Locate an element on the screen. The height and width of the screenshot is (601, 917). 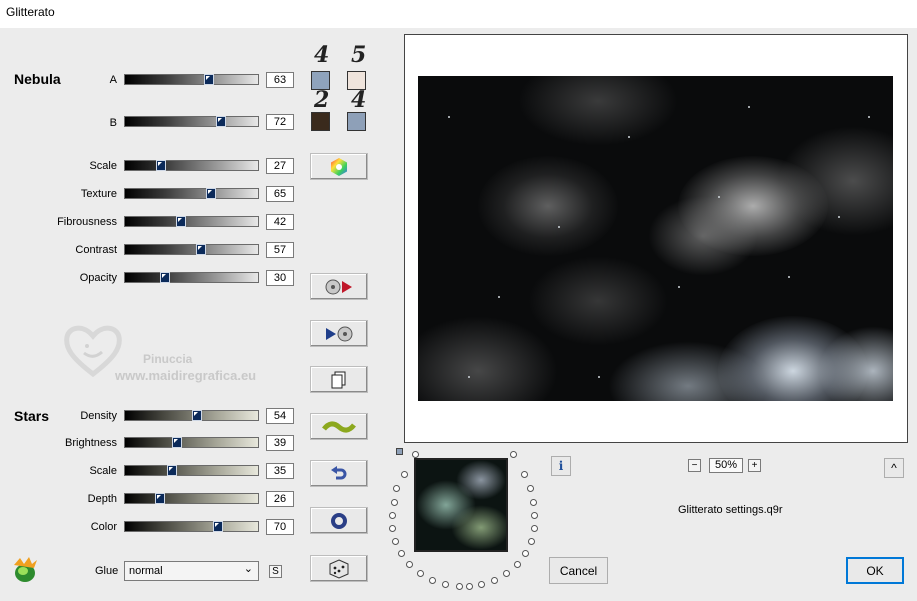
scale-label: Scale is located at coordinates (103, 166).